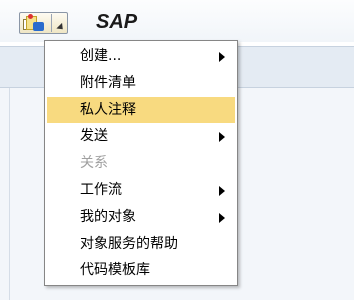  I want to click on dropdown-arrow-icon, so click(61, 27).